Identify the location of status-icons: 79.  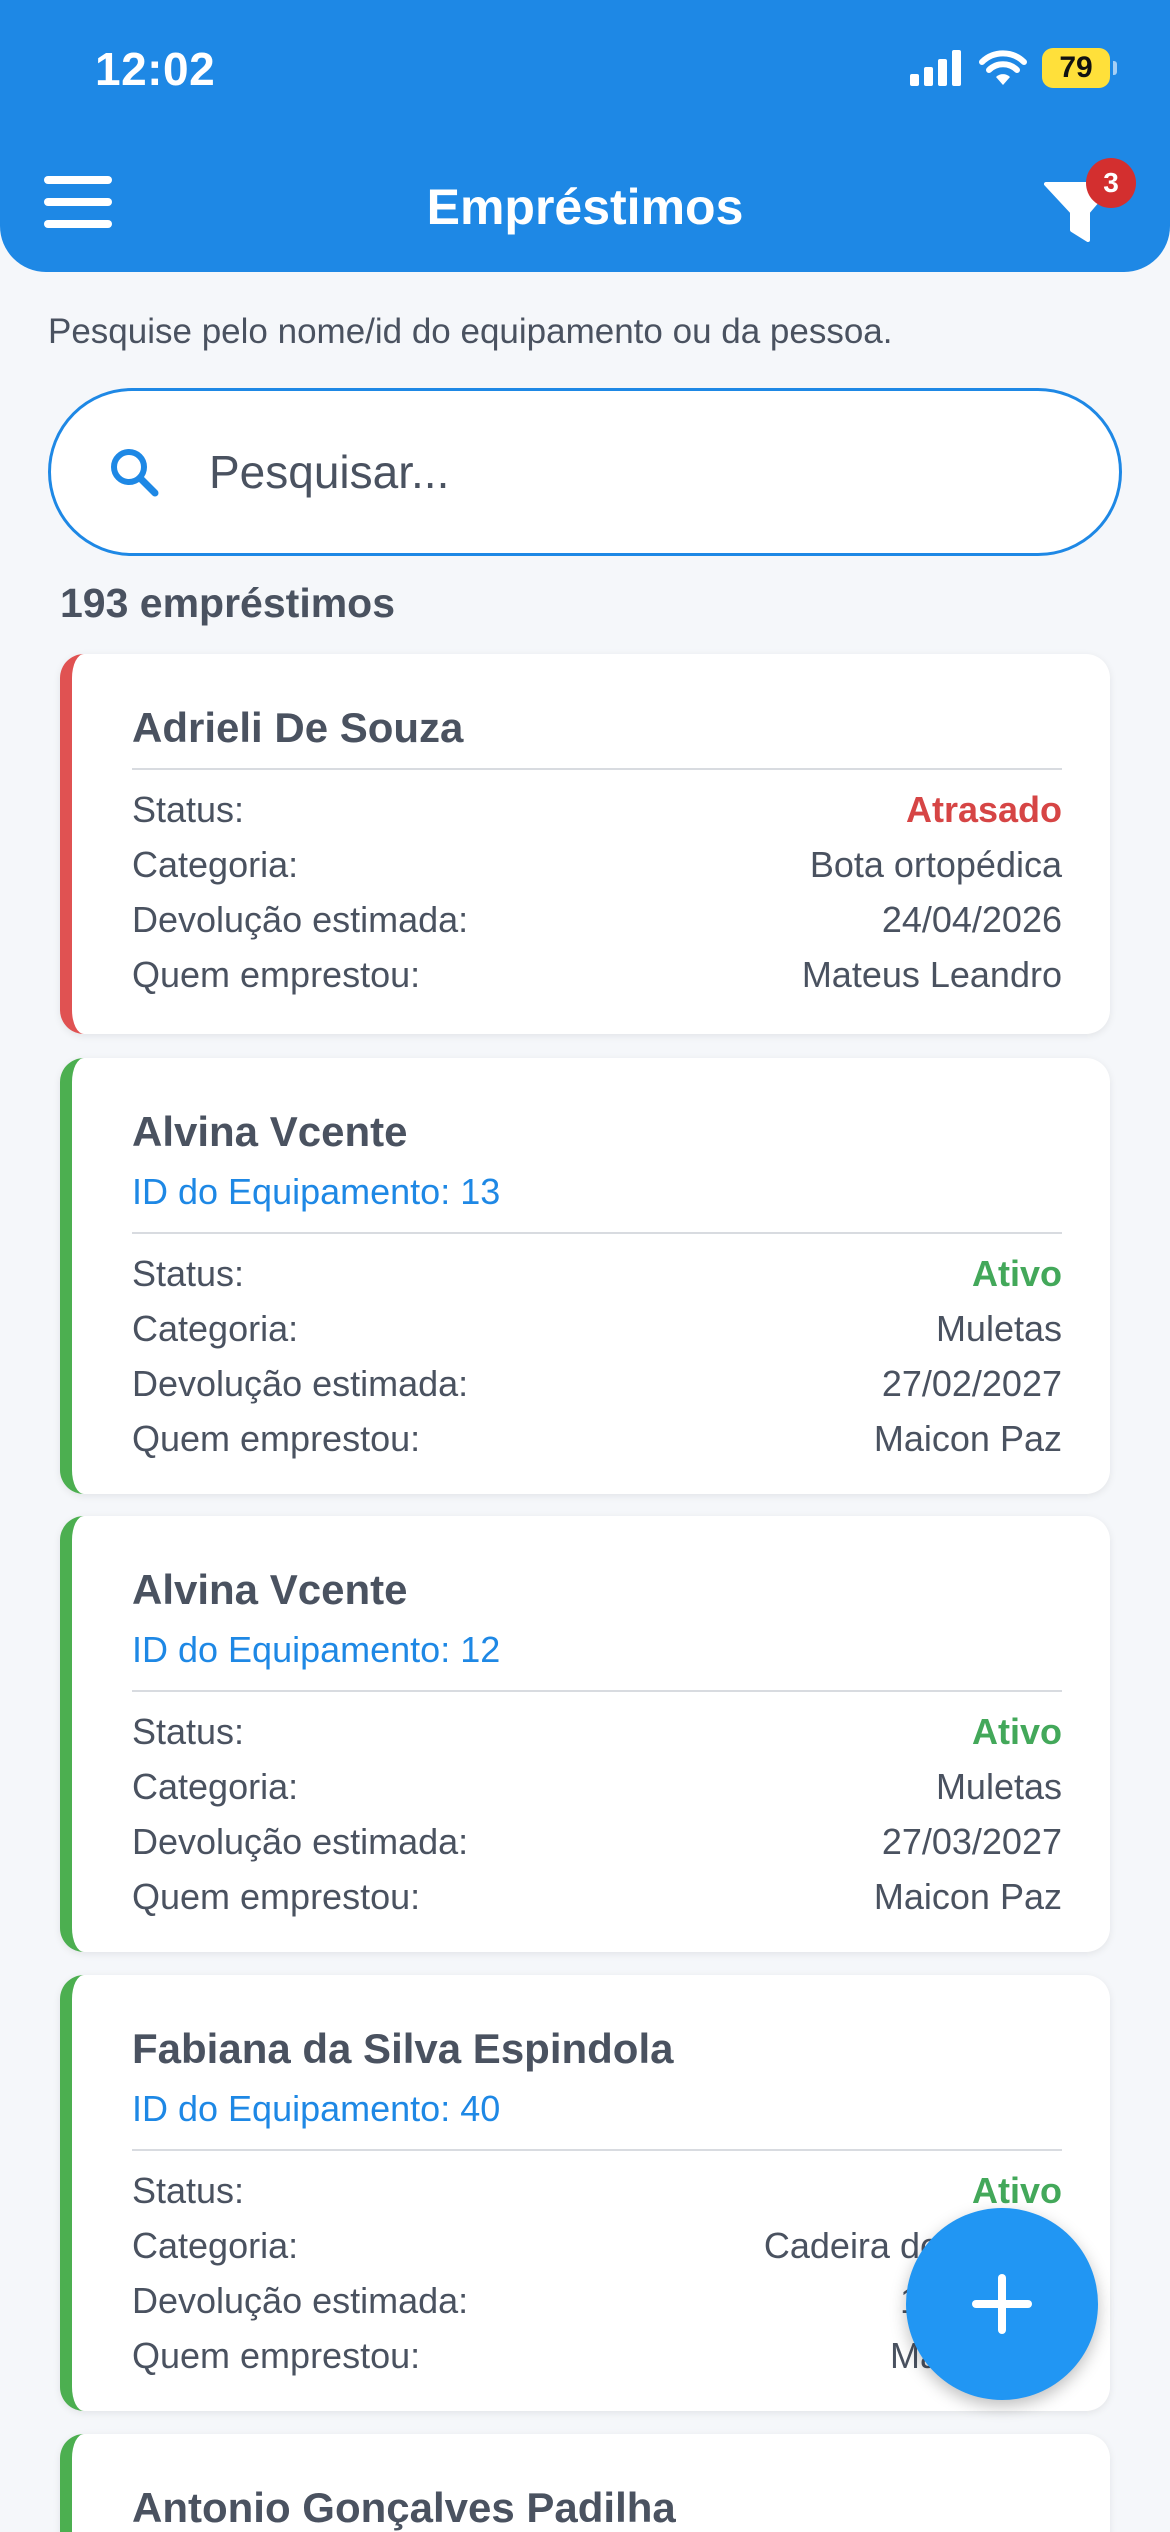
(1013, 68).